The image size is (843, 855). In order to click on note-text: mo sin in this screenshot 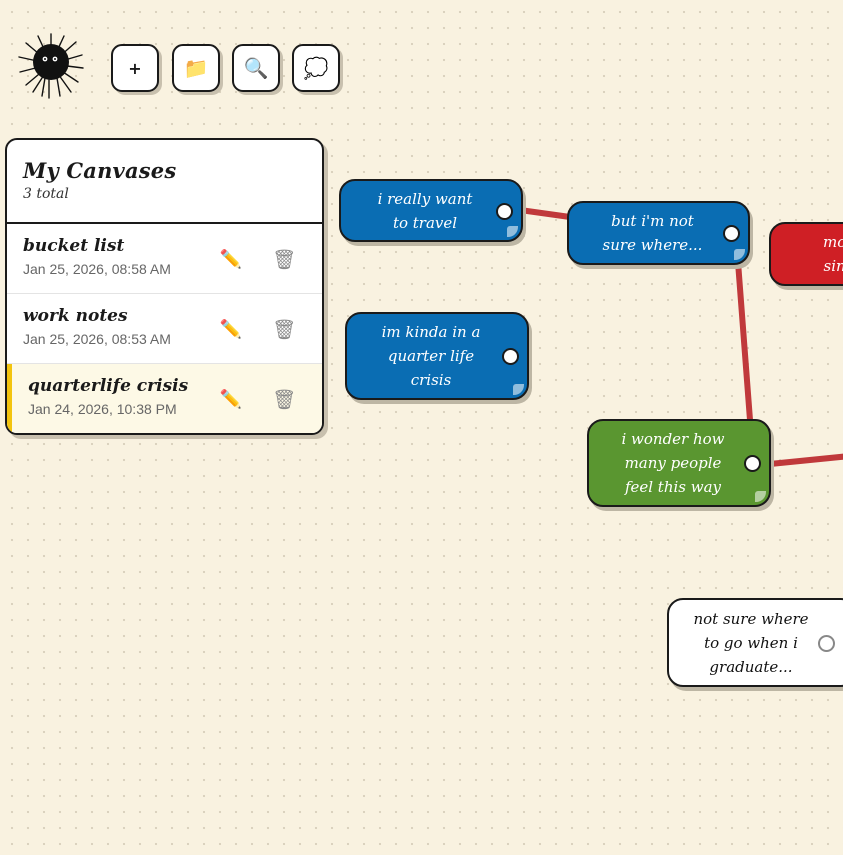, I will do `click(833, 254)`.